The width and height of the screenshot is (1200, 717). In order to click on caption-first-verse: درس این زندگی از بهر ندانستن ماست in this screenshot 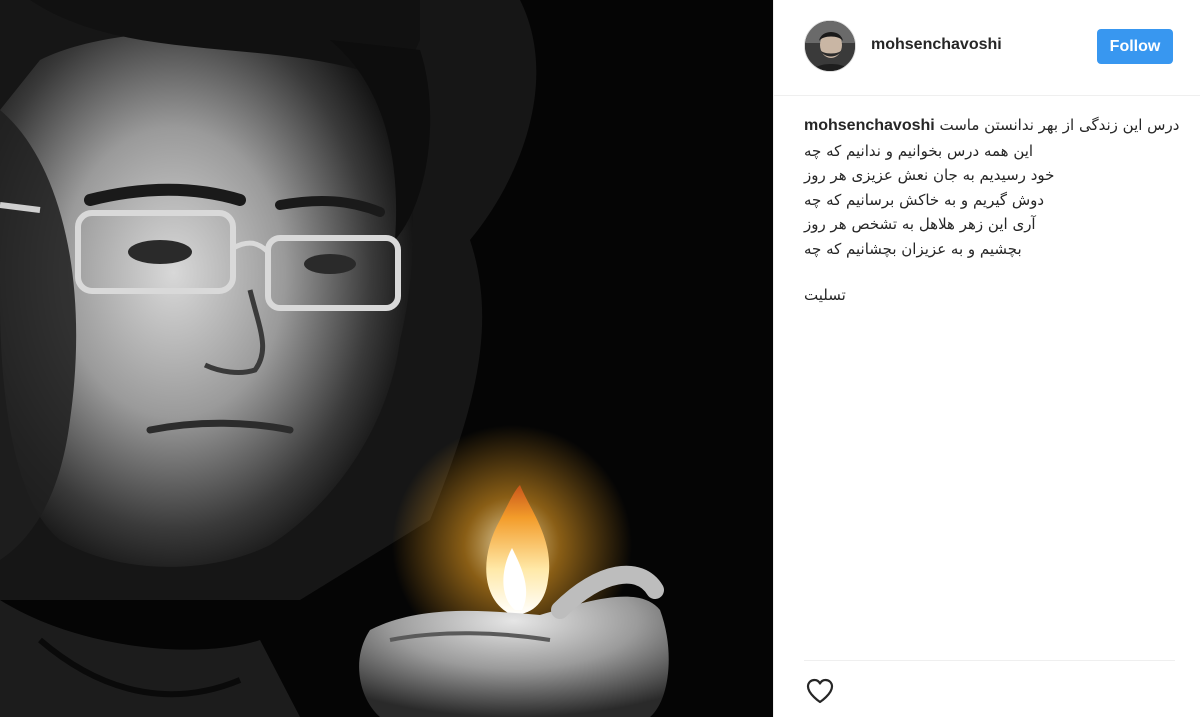, I will do `click(1059, 125)`.